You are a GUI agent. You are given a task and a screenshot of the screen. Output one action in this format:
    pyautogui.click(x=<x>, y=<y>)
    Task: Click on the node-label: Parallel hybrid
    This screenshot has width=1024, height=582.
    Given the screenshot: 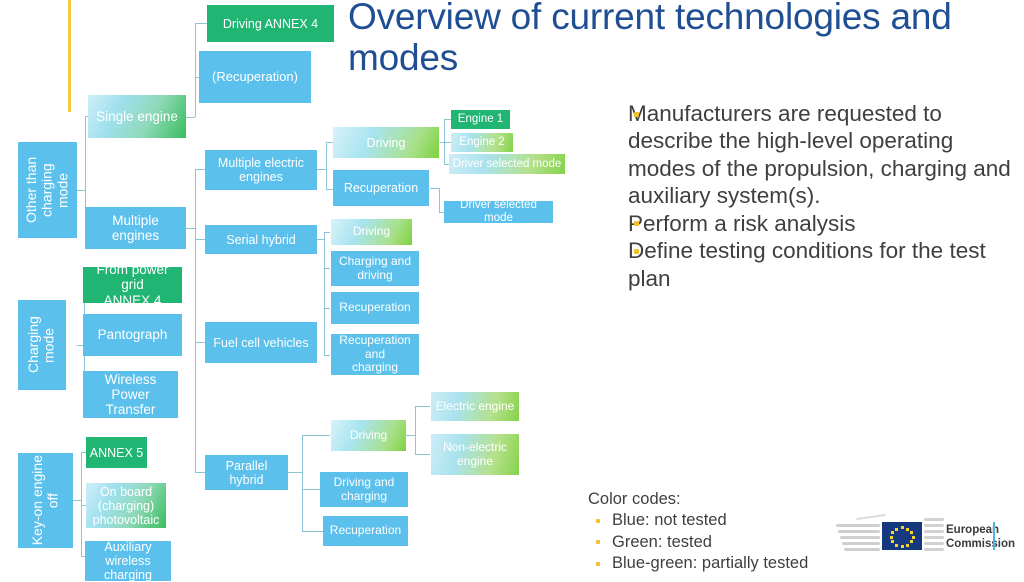 What is the action you would take?
    pyautogui.click(x=246, y=472)
    